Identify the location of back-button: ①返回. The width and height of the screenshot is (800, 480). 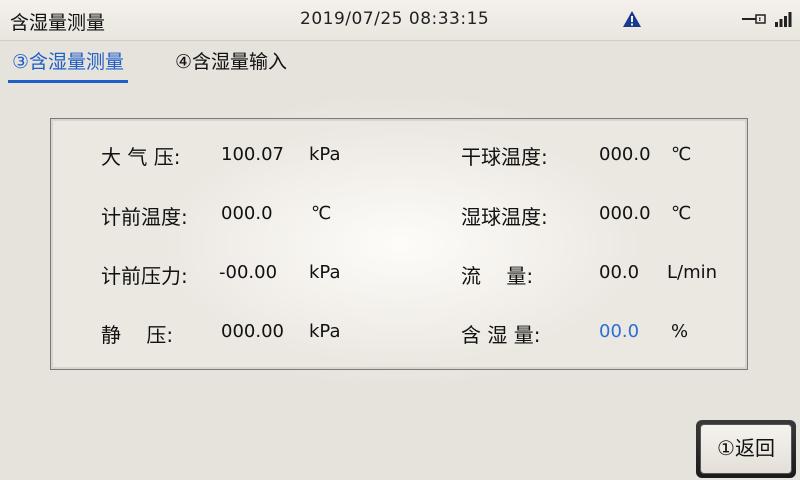
(746, 449).